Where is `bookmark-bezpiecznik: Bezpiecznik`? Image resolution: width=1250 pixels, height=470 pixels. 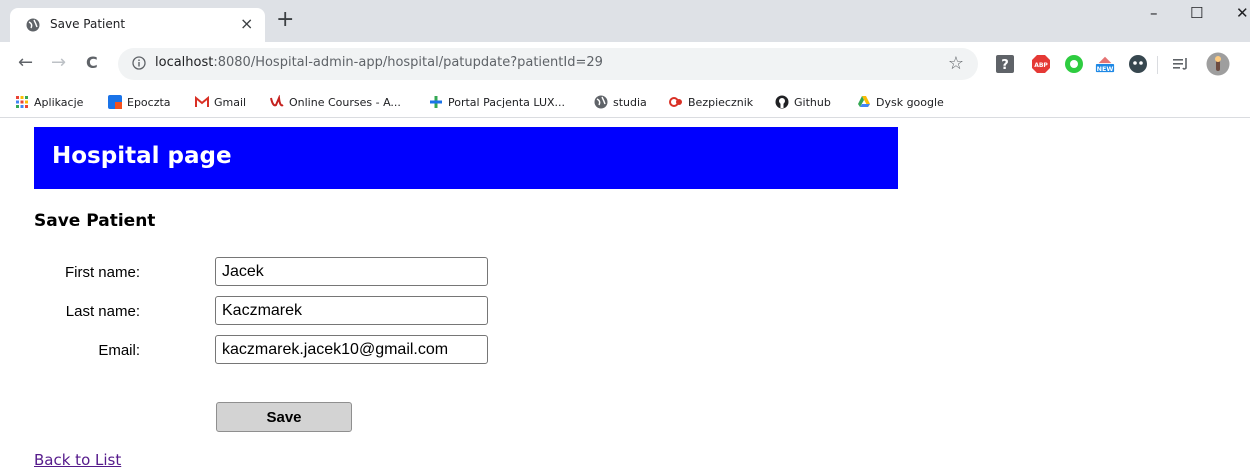
bookmark-bezpiecznik: Bezpiecznik is located at coordinates (711, 104).